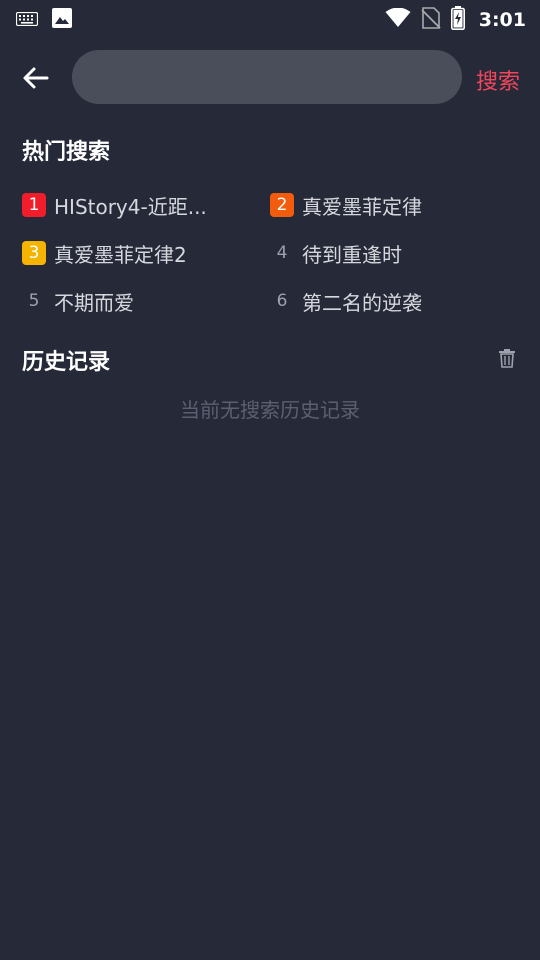 This screenshot has width=540, height=960. What do you see at coordinates (362, 302) in the screenshot?
I see `hot-item-label: 第二名的逆袭` at bounding box center [362, 302].